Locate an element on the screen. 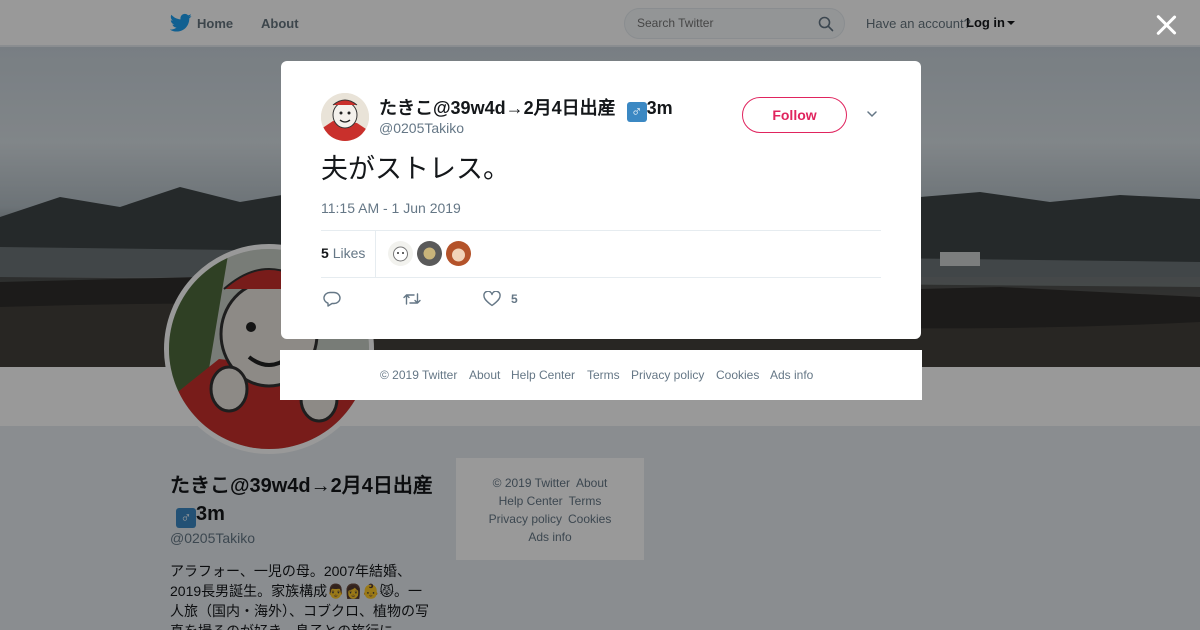 This screenshot has height=630, width=1200. modal-footer-copyright: © 2019 Twitter is located at coordinates (419, 375).